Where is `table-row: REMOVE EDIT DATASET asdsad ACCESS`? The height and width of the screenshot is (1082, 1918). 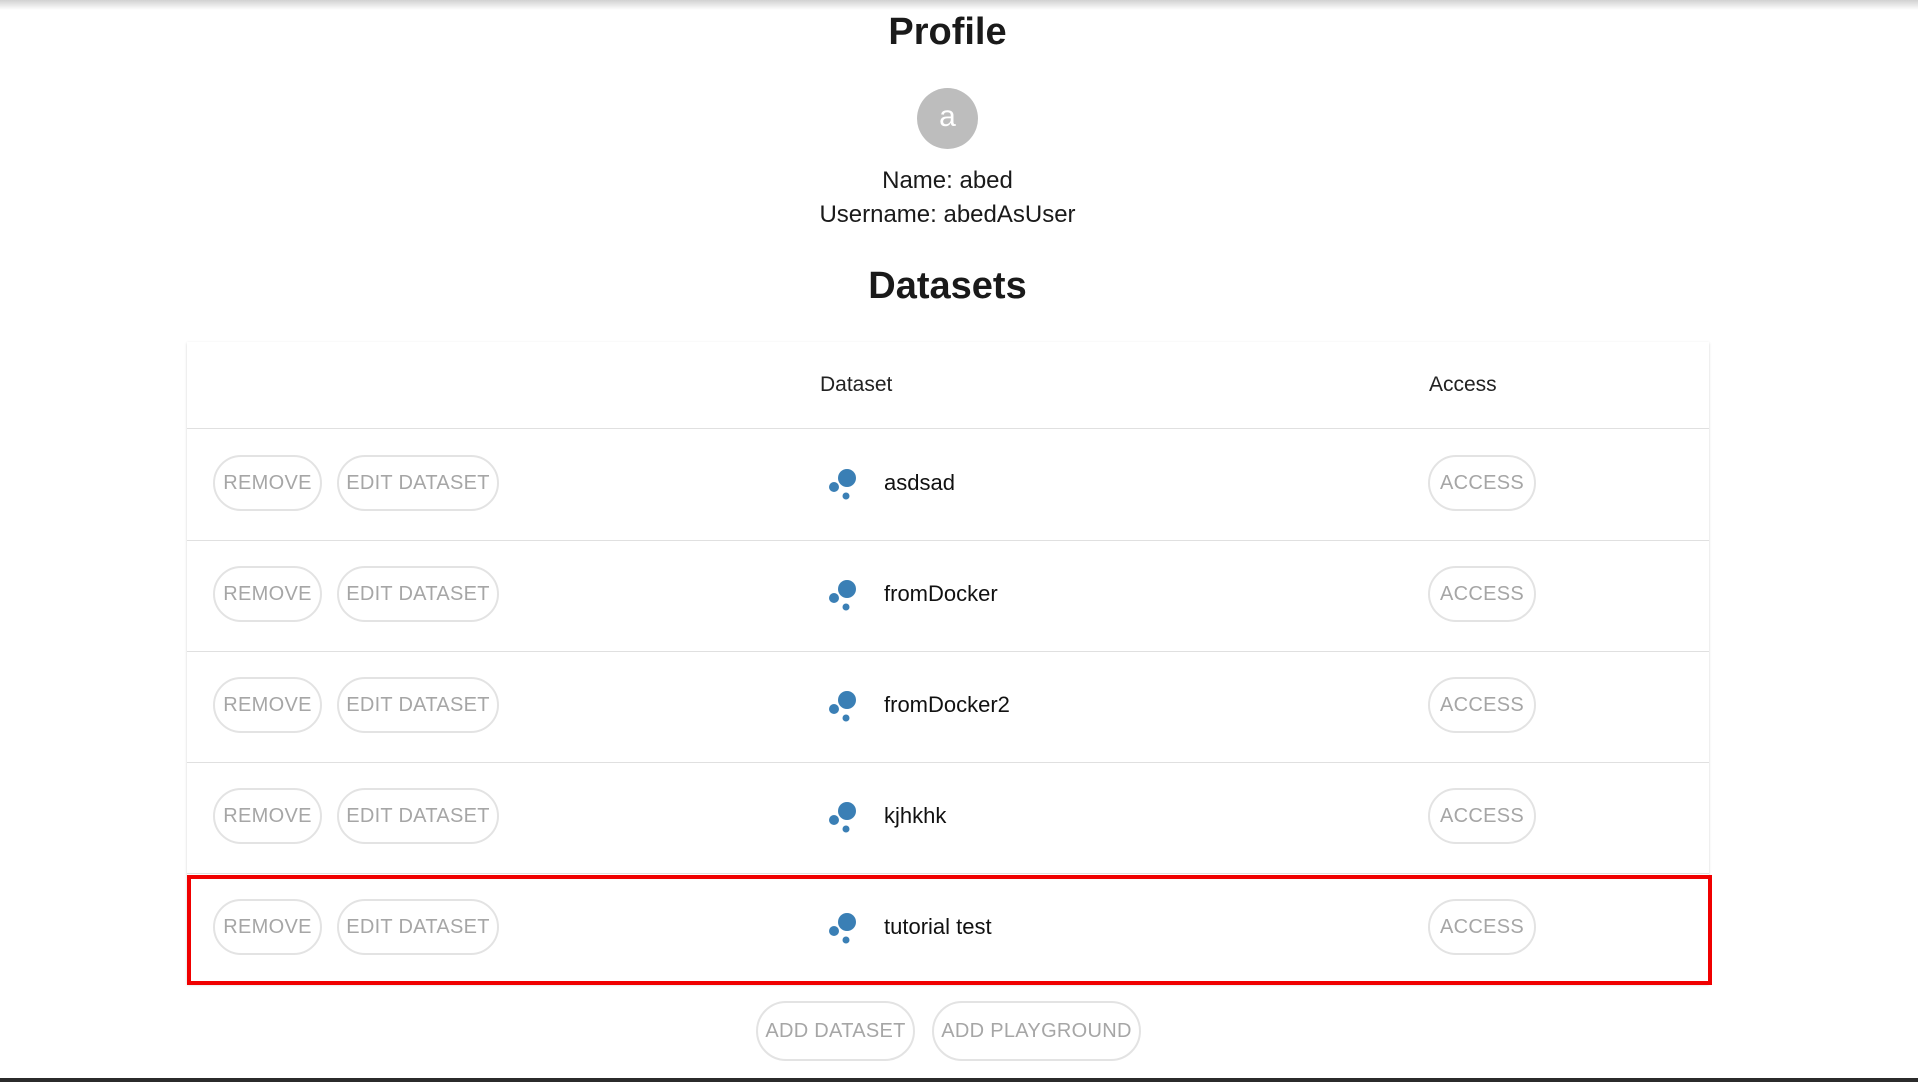
table-row: REMOVE EDIT DATASET asdsad ACCESS is located at coordinates (948, 485).